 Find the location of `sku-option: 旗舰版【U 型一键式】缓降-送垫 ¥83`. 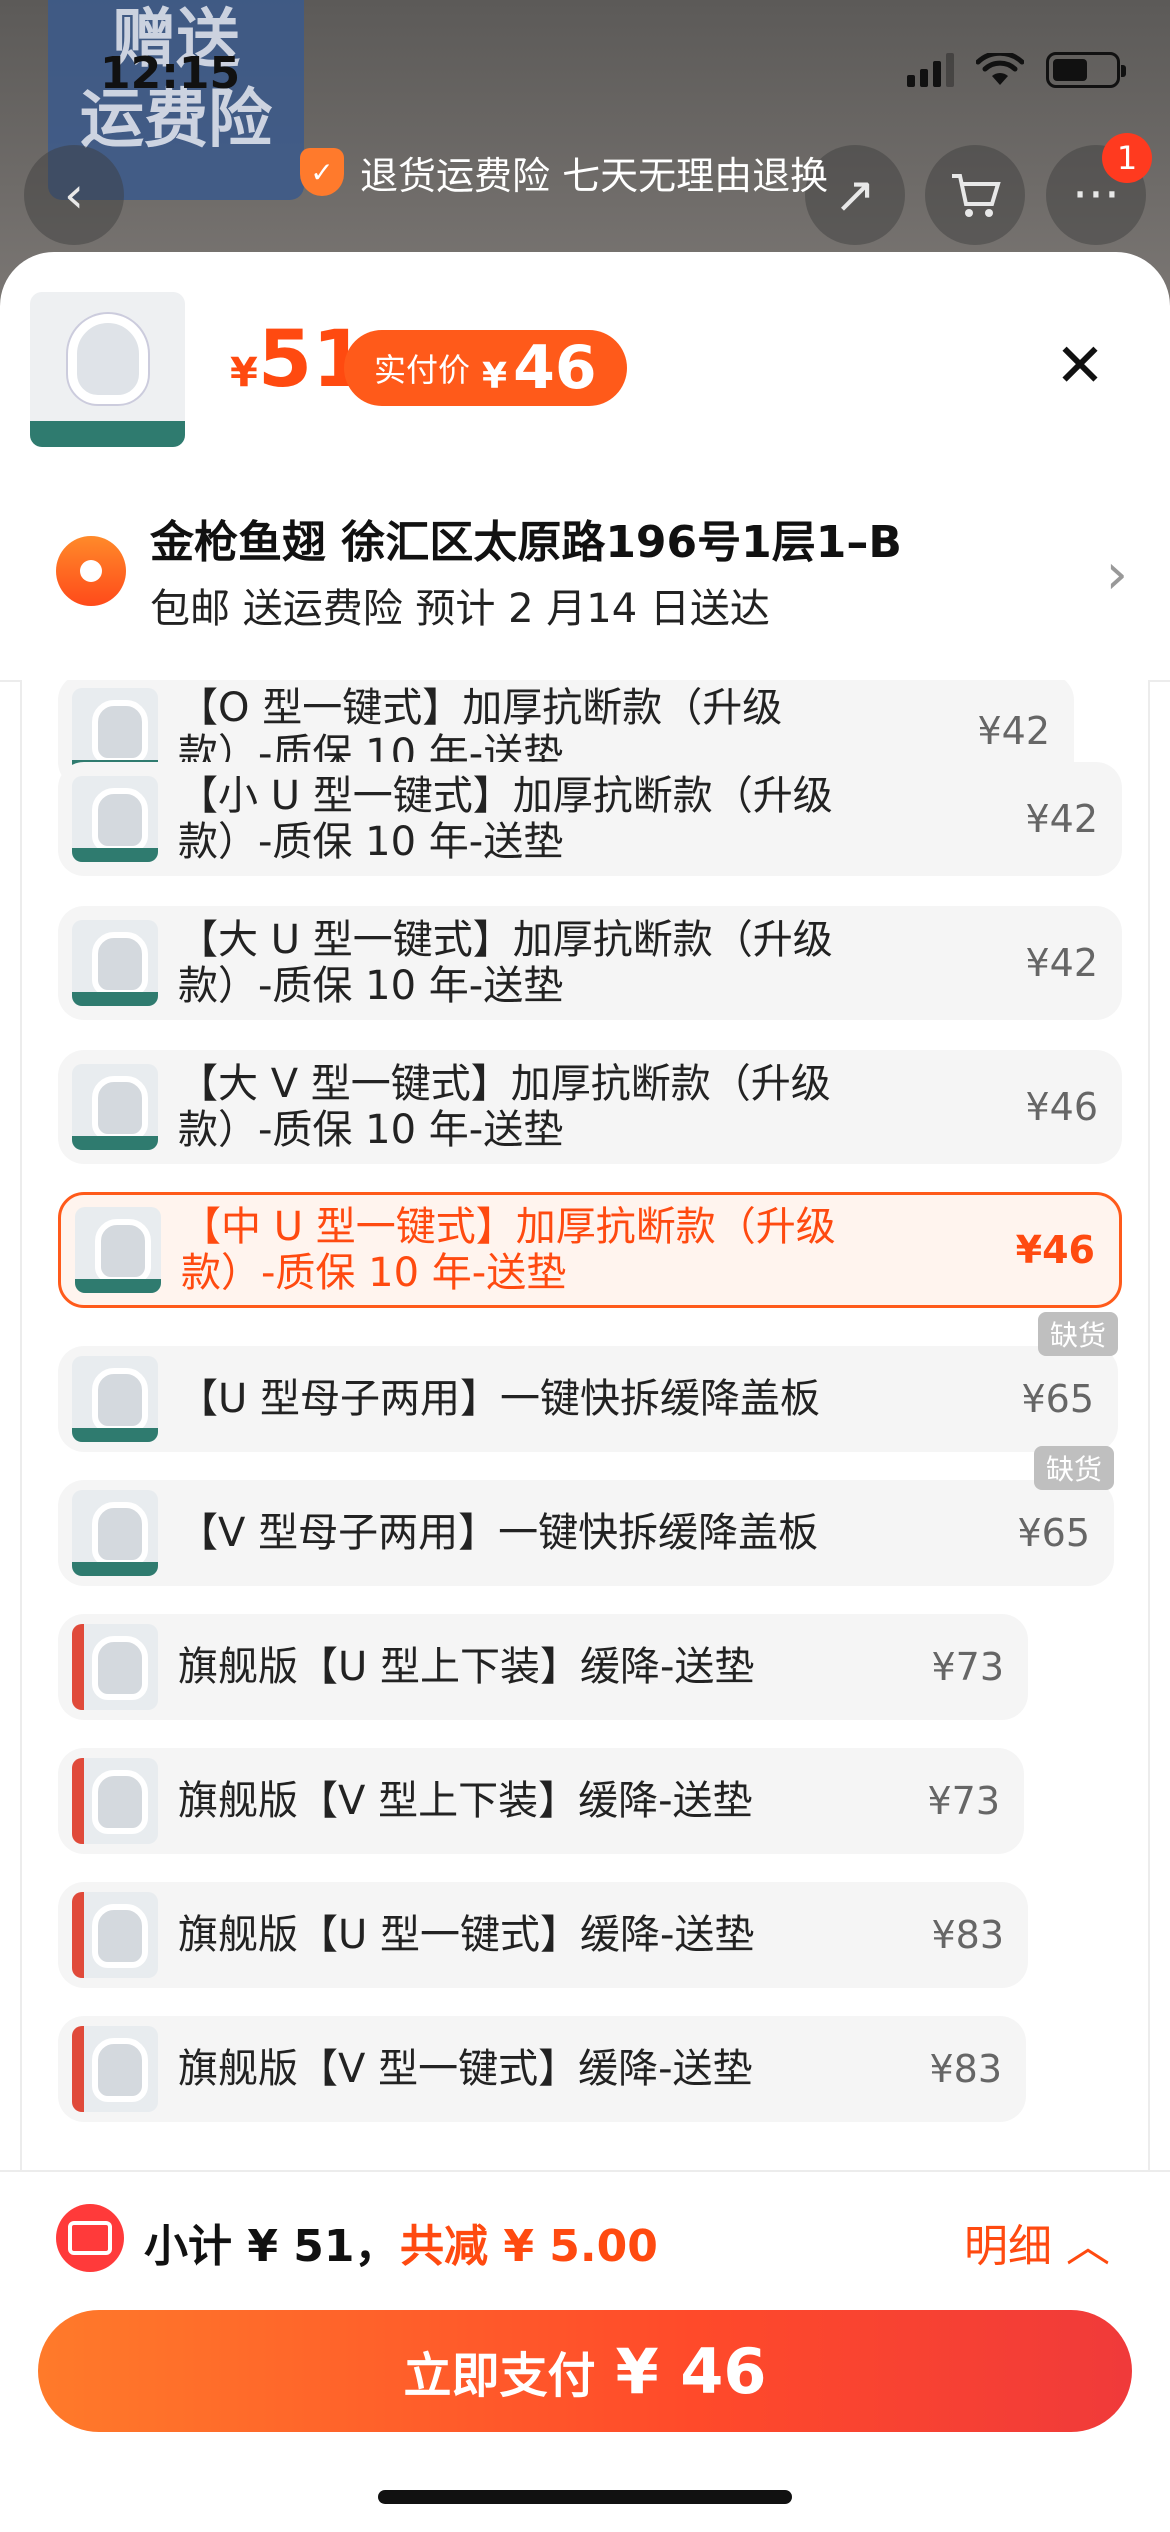

sku-option: 旗舰版【U 型一键式】缓降-送垫 ¥83 is located at coordinates (543, 1935).